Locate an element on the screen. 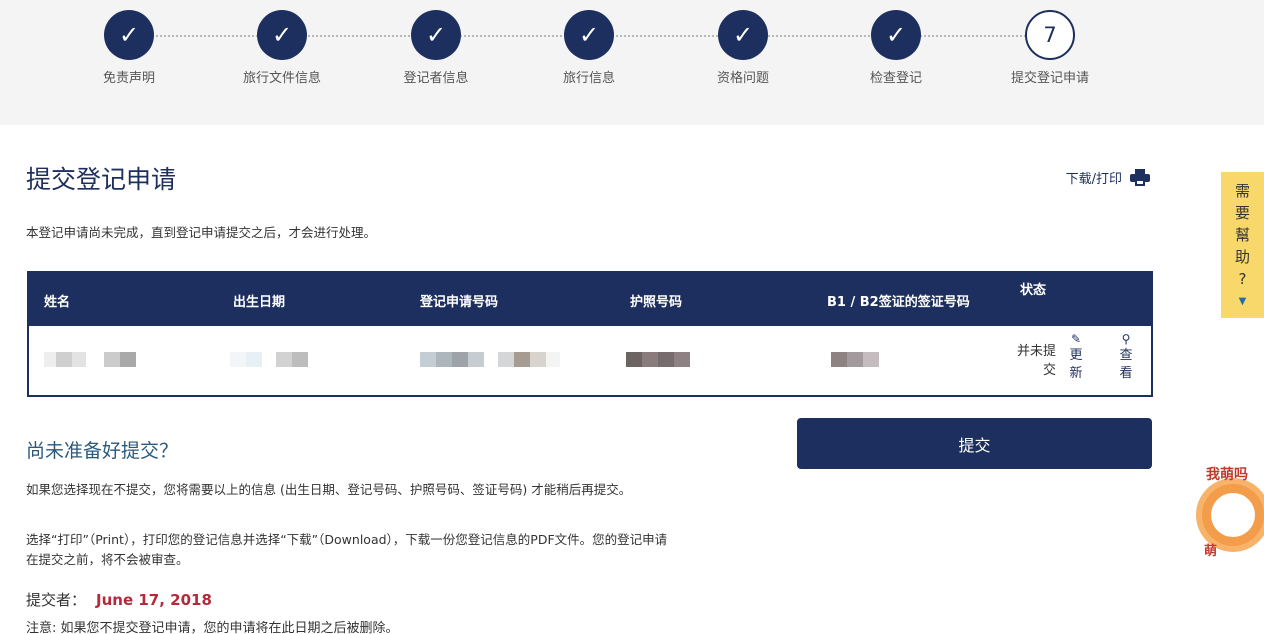  step-5: ✓ 资格问题 is located at coordinates (743, 48).